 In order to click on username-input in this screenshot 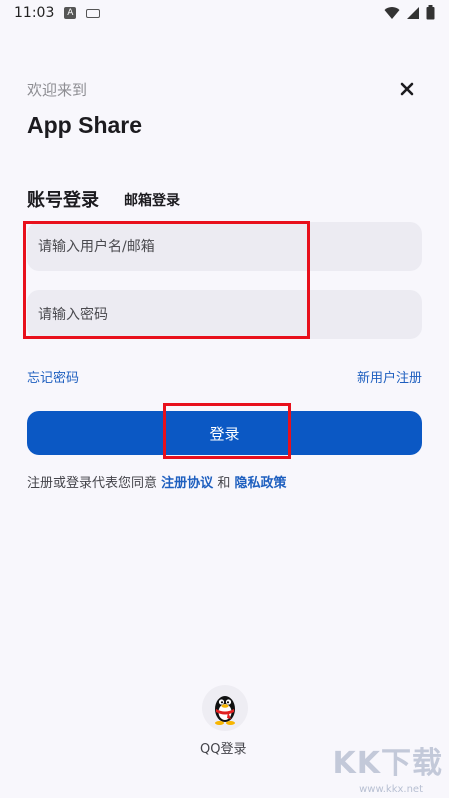, I will do `click(224, 246)`.